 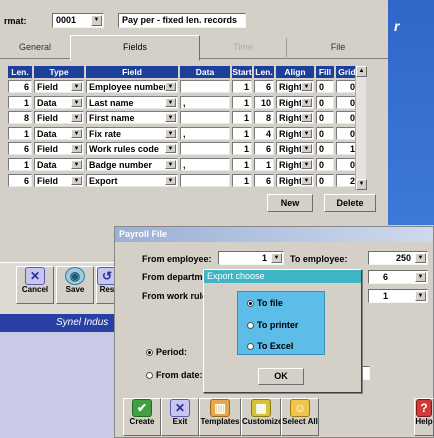 What do you see at coordinates (180, 417) in the screenshot?
I see `exit-button: ✕ Exit` at bounding box center [180, 417].